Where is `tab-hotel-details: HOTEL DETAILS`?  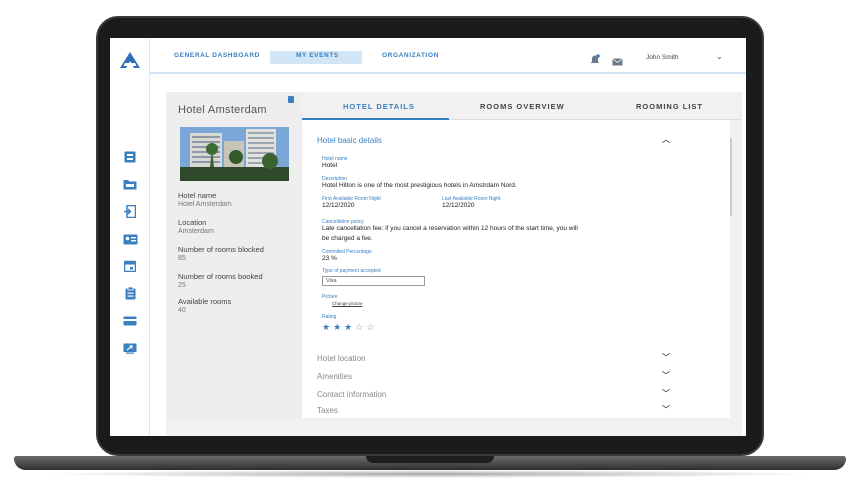 tab-hotel-details: HOTEL DETAILS is located at coordinates (379, 106).